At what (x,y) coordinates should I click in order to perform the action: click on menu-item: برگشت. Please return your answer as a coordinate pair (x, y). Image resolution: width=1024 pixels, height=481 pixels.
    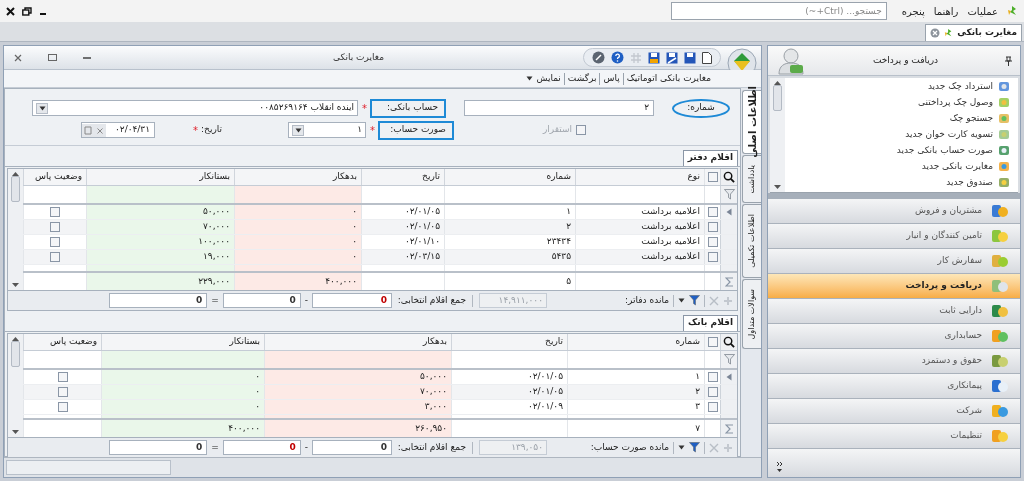
    Looking at the image, I should click on (582, 78).